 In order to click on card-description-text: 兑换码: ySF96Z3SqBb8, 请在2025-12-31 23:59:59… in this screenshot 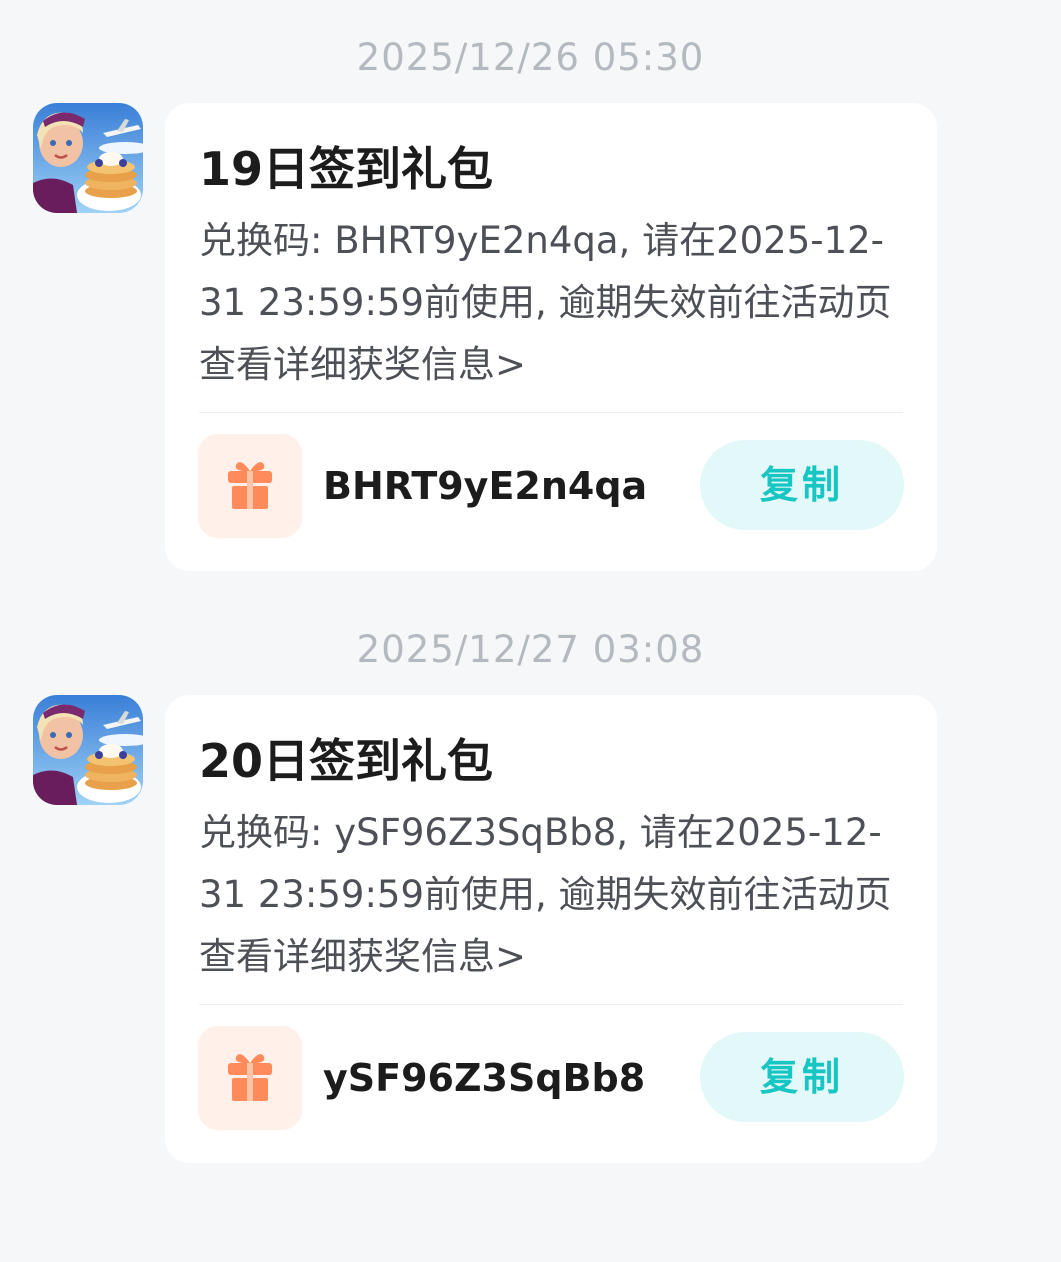, I will do `click(545, 894)`.